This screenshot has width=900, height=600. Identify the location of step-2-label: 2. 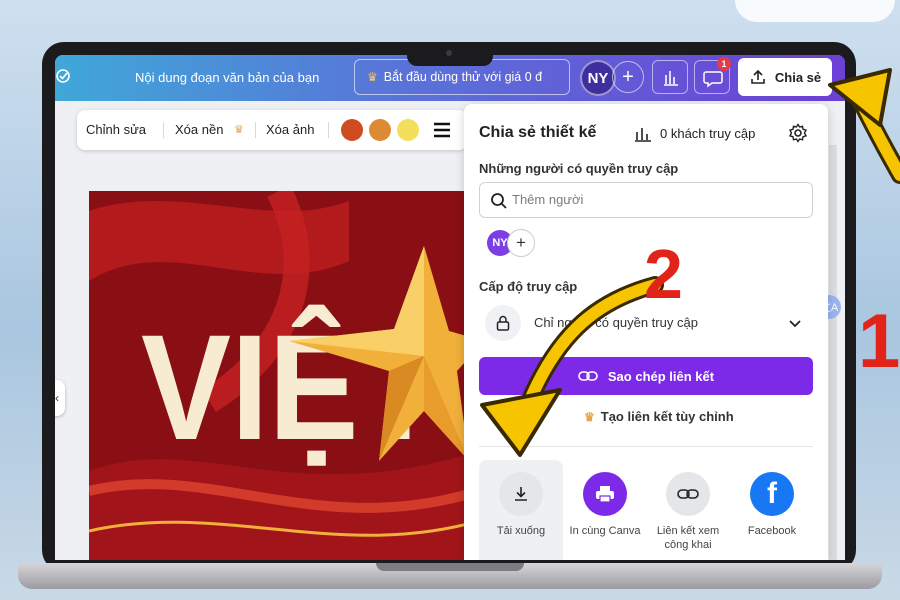
(663, 274).